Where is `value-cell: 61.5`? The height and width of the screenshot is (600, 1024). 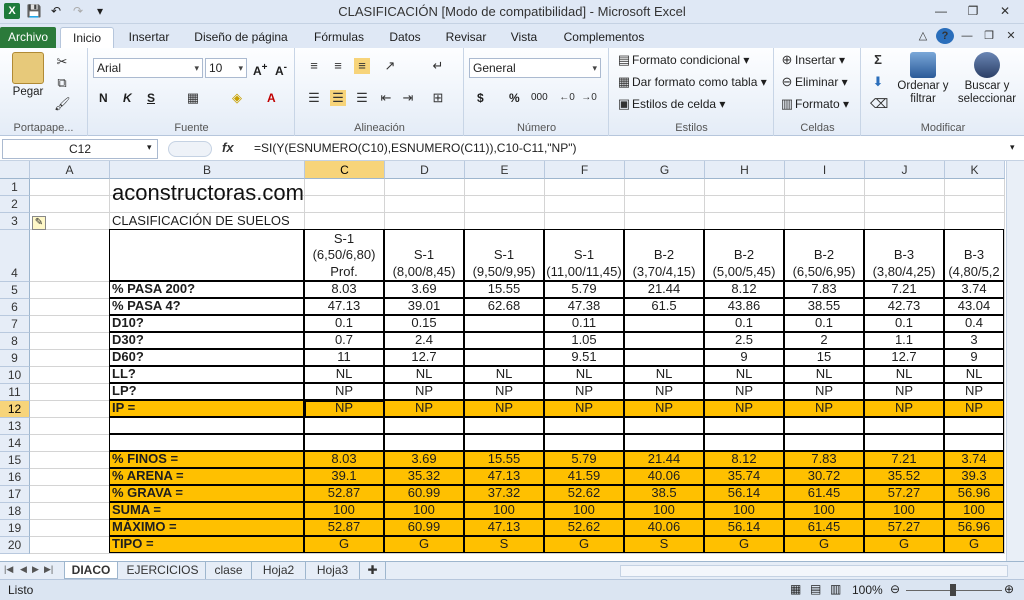 value-cell: 61.5 is located at coordinates (664, 306).